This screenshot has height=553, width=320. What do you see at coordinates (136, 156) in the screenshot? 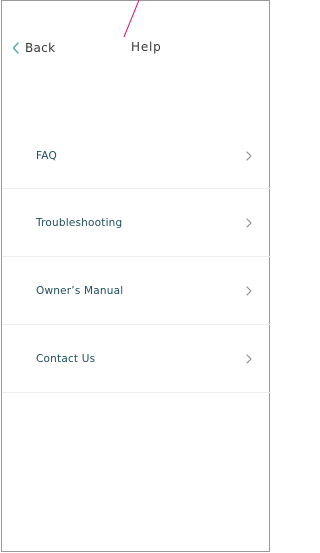
I see `menu-item-faq: FAQ` at bounding box center [136, 156].